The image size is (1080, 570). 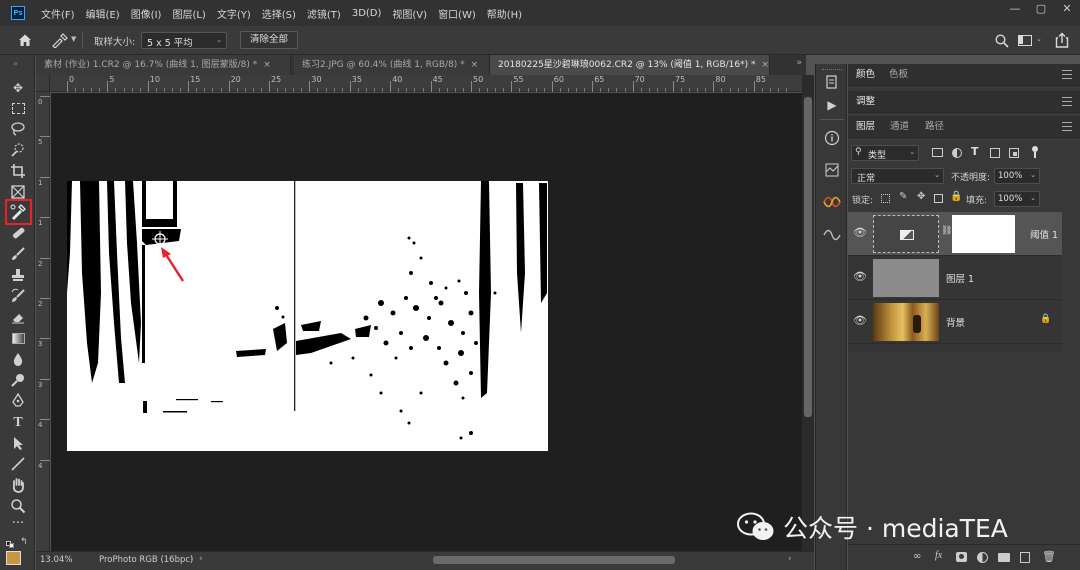 I want to click on clear-all-button: 清除全部, so click(x=269, y=40).